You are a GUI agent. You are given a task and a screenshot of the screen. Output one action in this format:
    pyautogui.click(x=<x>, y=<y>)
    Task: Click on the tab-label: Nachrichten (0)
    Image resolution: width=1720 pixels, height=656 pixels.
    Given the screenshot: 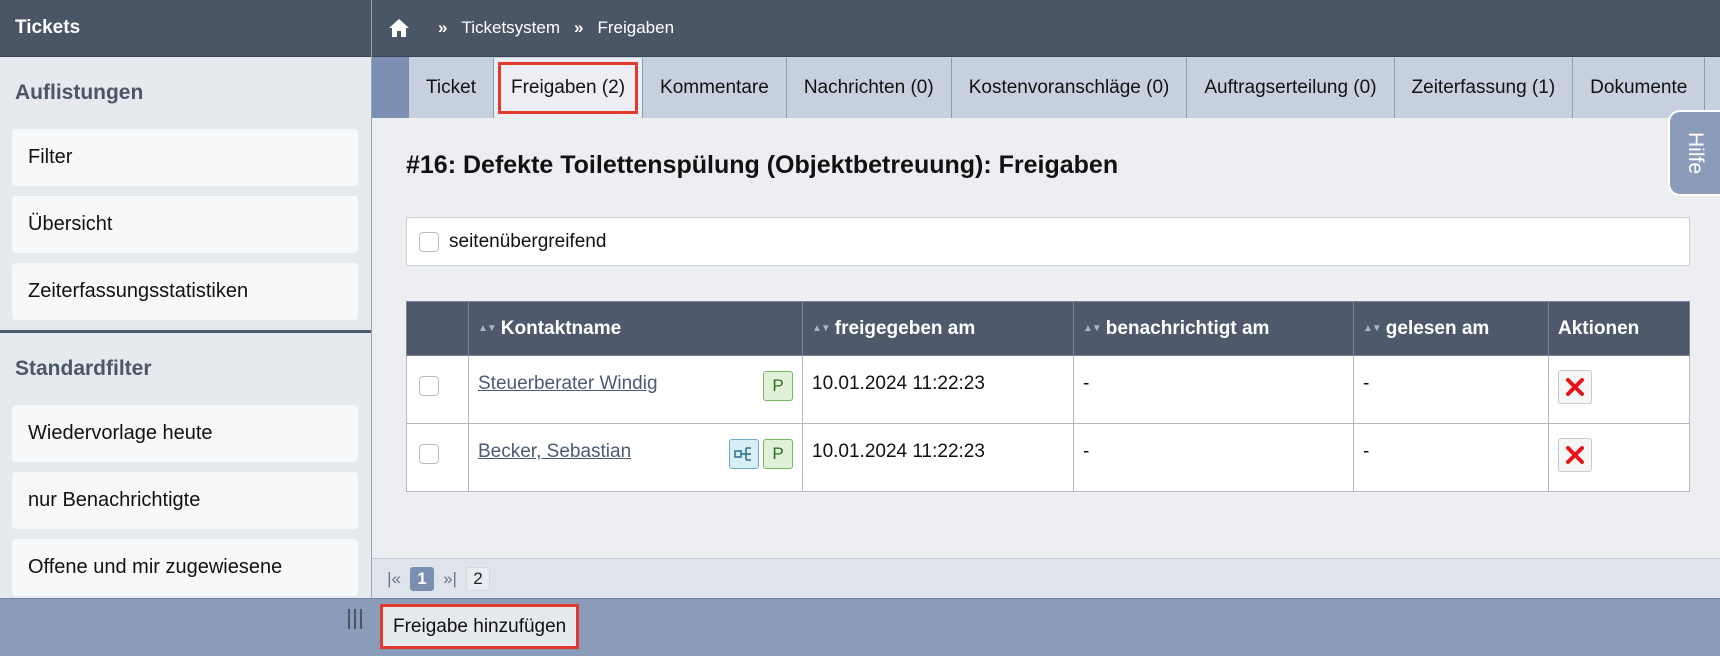 What is the action you would take?
    pyautogui.click(x=868, y=87)
    